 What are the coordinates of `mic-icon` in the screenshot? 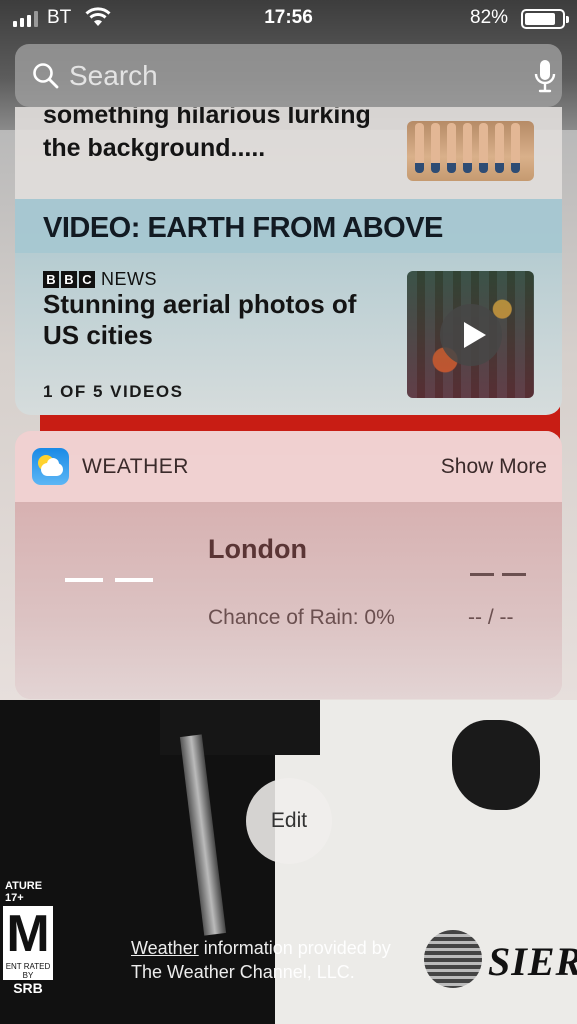 It's located at (545, 76).